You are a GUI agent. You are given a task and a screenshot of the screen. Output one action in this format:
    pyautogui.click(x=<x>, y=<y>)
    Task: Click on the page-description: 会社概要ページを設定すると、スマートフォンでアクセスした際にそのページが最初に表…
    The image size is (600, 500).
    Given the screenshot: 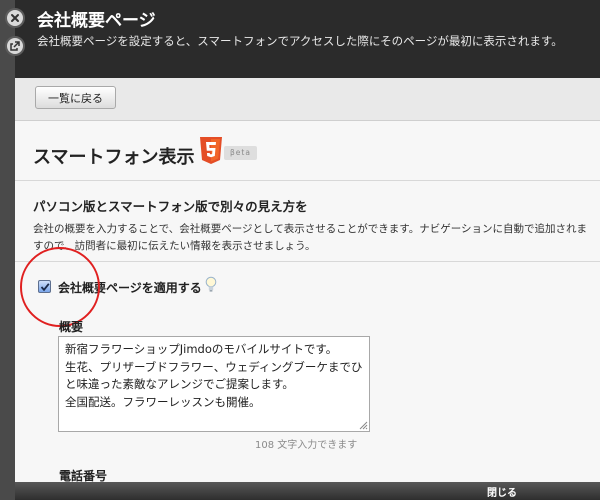 What is the action you would take?
    pyautogui.click(x=300, y=41)
    